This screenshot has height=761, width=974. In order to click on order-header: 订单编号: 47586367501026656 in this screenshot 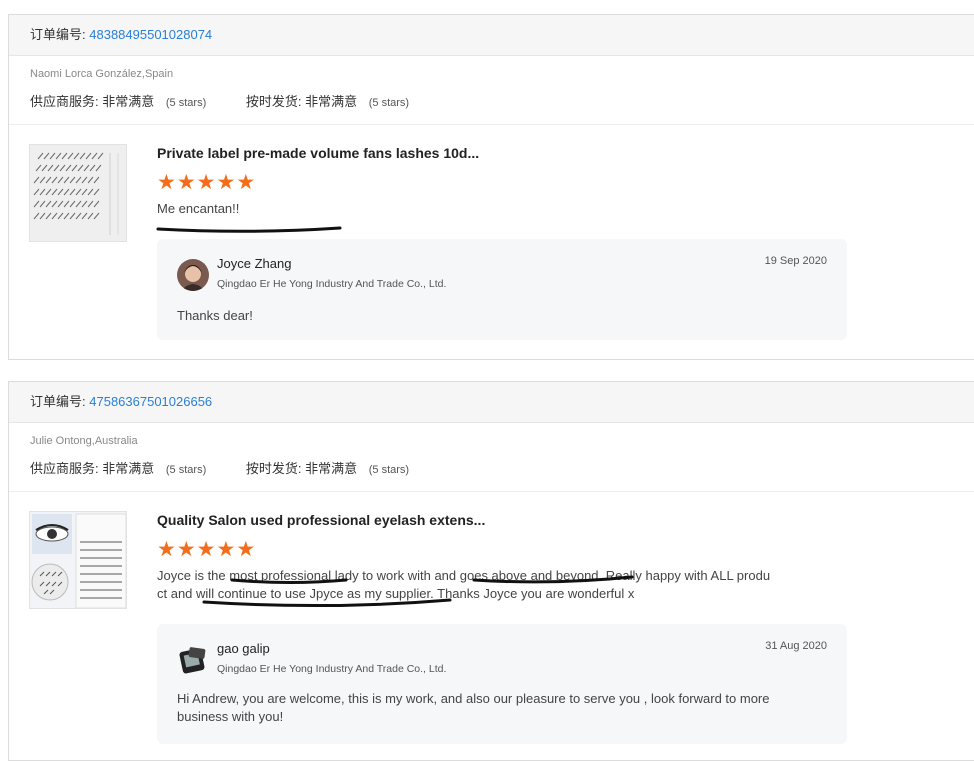, I will do `click(491, 402)`.